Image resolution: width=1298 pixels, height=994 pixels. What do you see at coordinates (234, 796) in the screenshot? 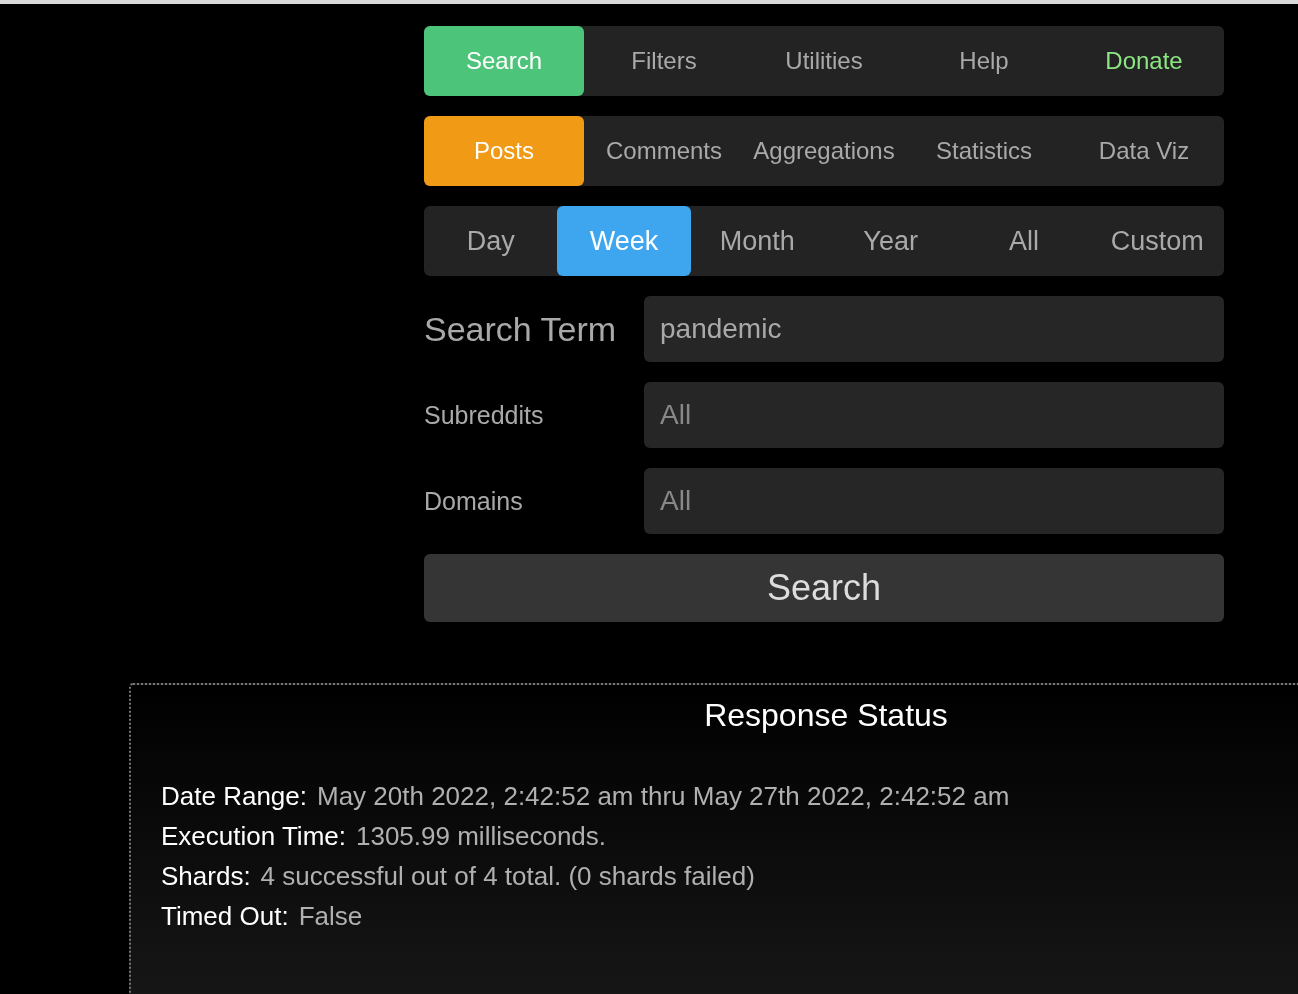
I see `status-label: Date Range:` at bounding box center [234, 796].